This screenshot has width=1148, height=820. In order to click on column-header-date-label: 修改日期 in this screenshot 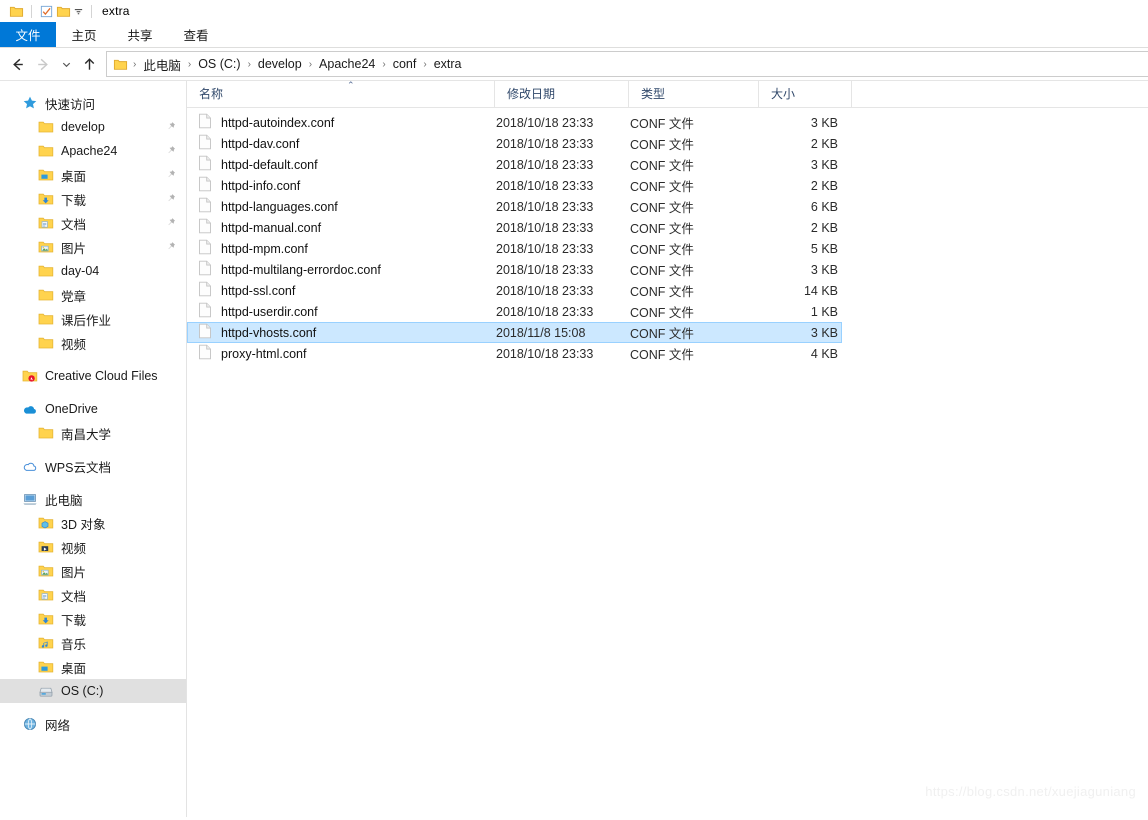, I will do `click(531, 94)`.